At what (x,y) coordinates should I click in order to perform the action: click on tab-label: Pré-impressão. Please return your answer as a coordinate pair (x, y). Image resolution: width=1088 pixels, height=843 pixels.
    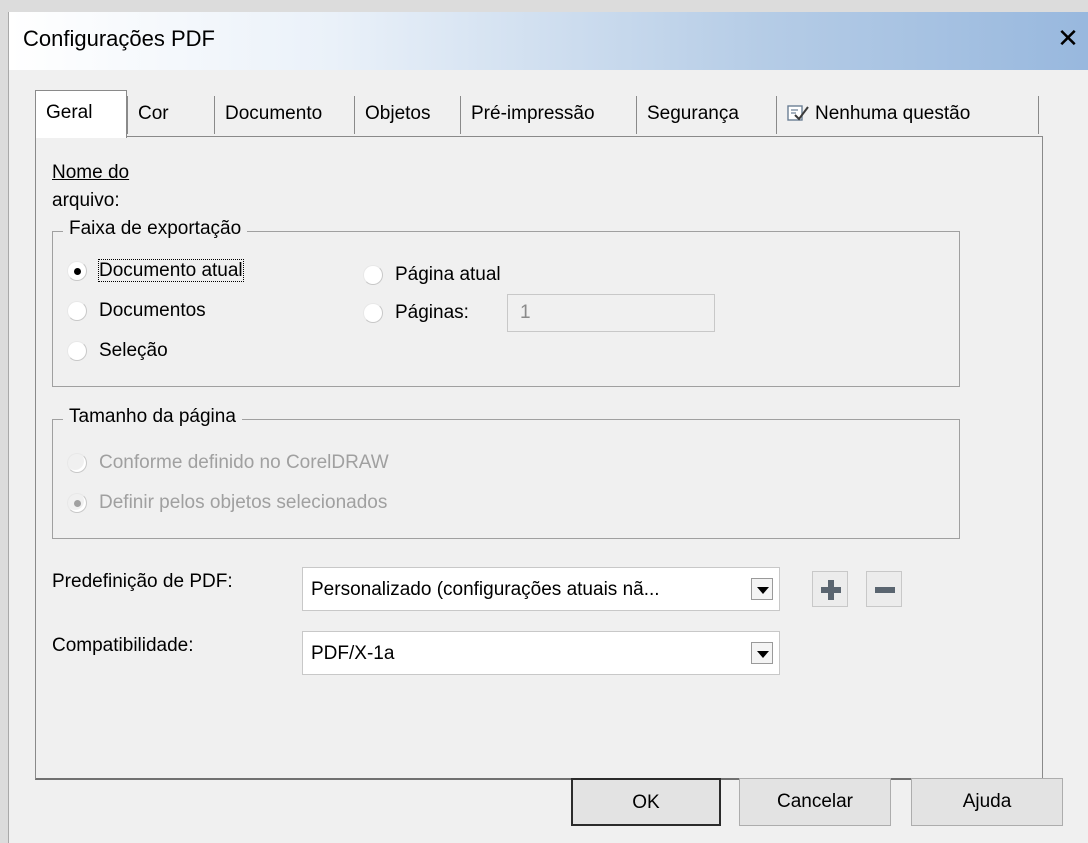
    Looking at the image, I should click on (533, 113).